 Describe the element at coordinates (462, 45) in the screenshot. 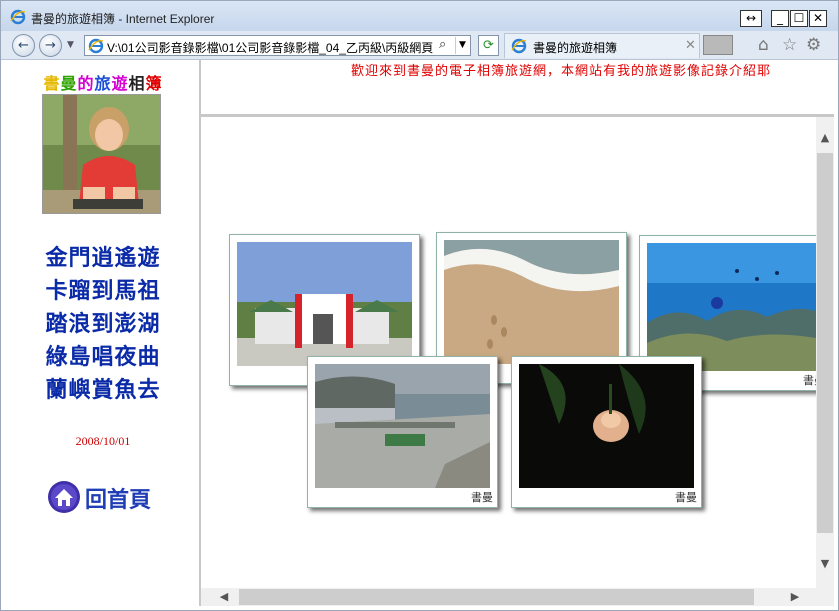

I see `address-dropdown-icon: ▼` at that location.